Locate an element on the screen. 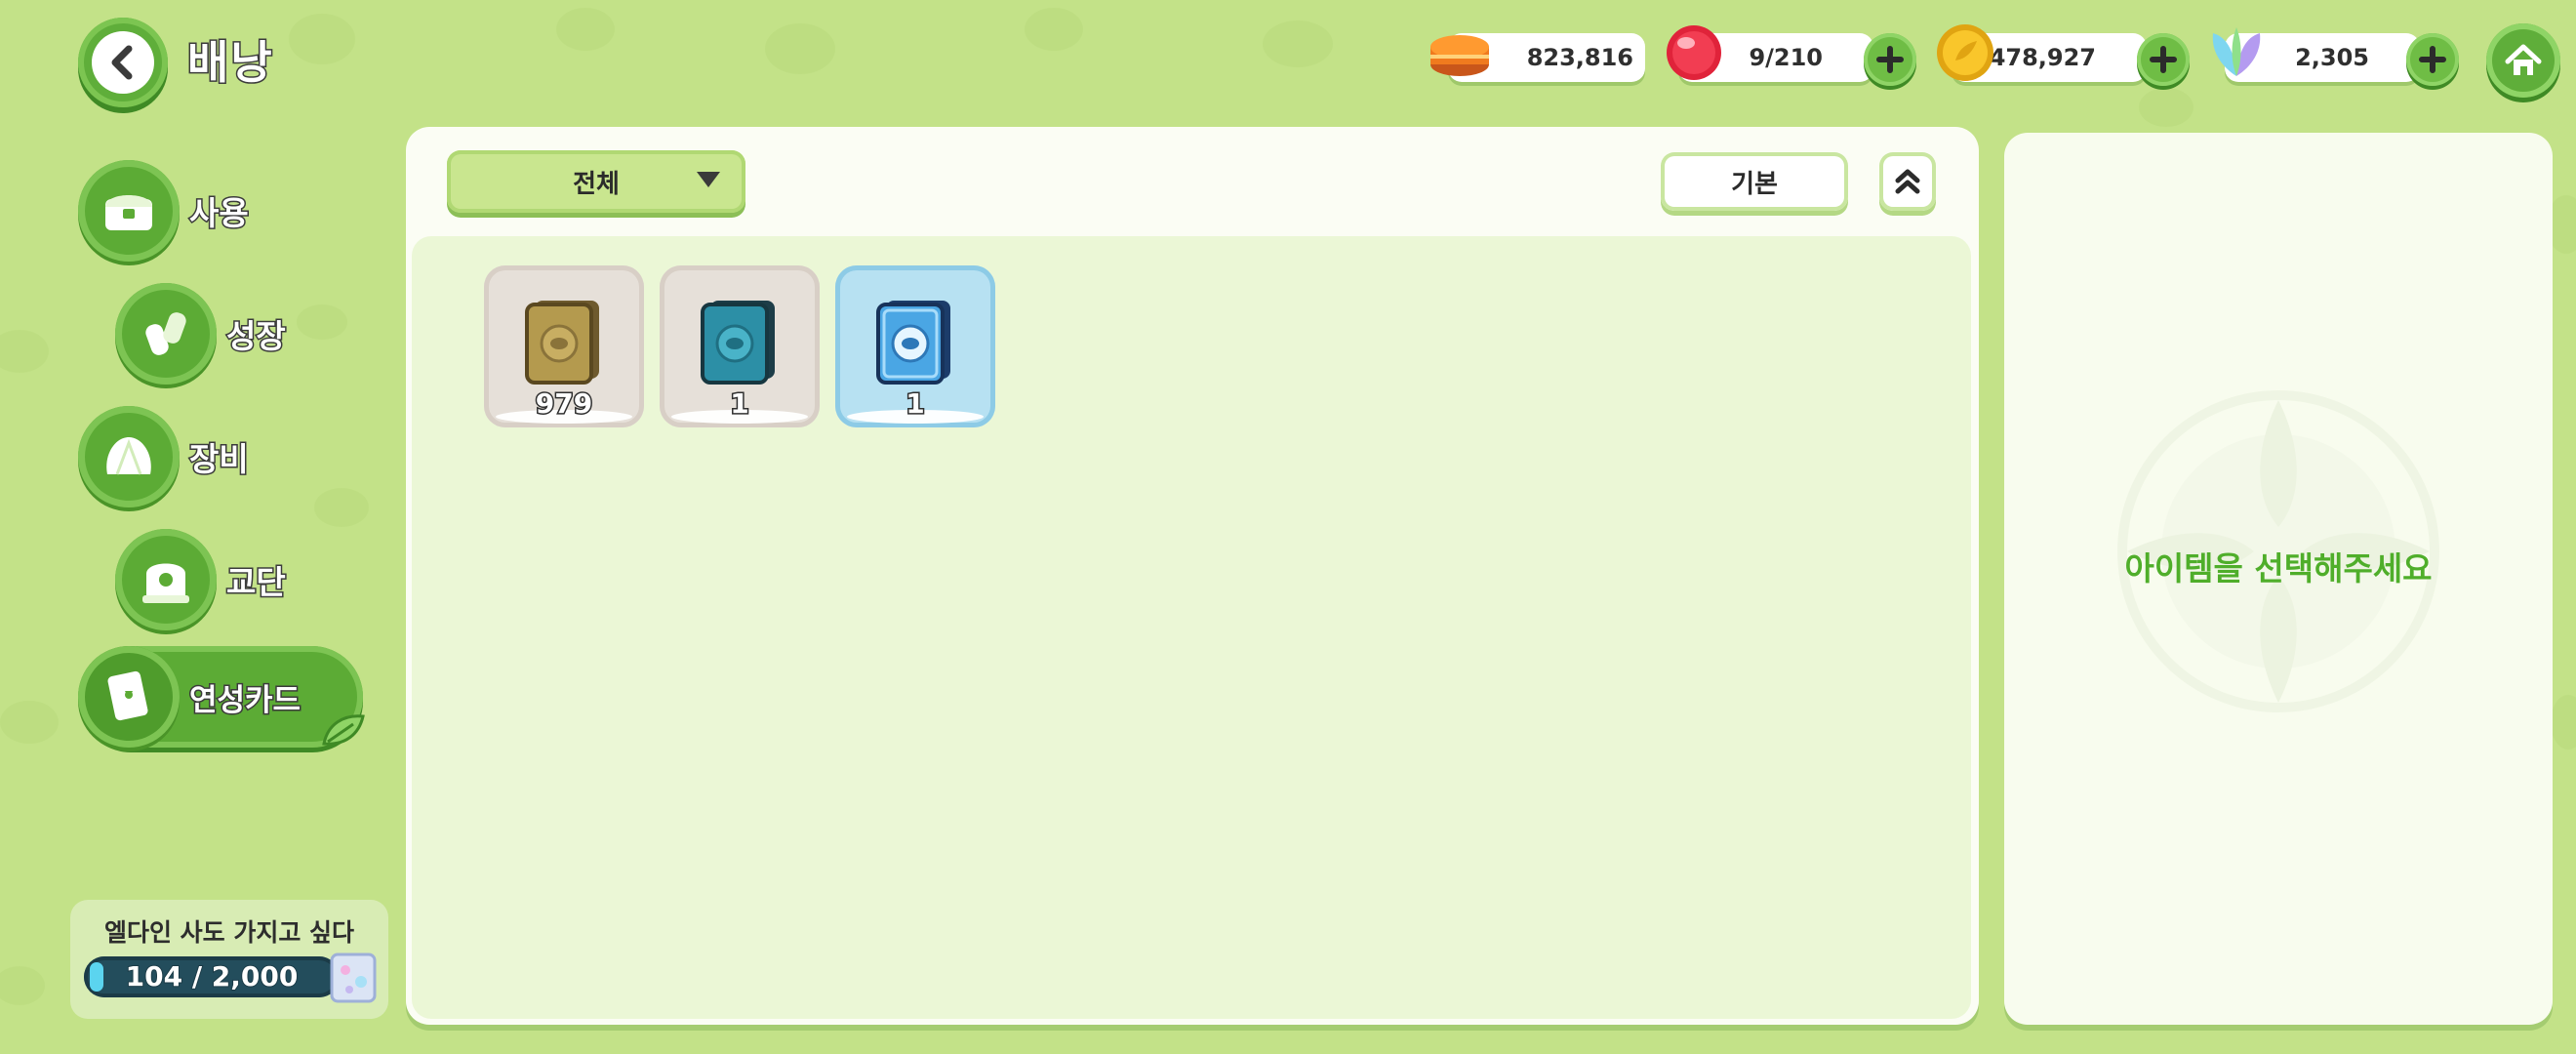 The width and height of the screenshot is (2576, 1054). sidebar-item-equipment: 장비 is located at coordinates (164, 456).